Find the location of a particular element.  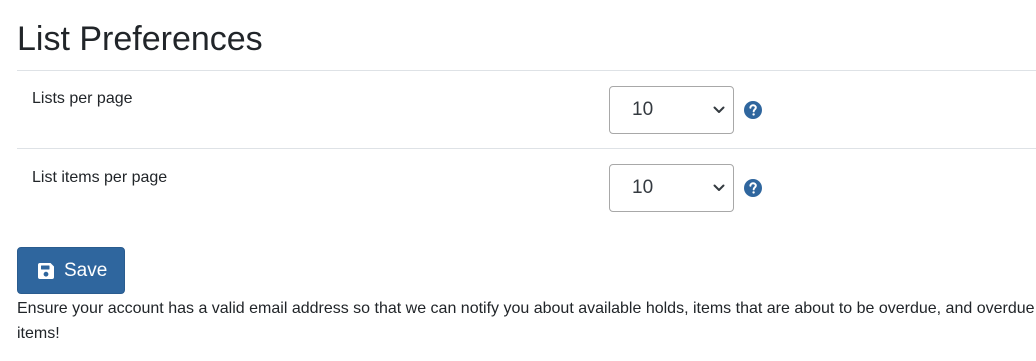

row-divider is located at coordinates (526, 148).